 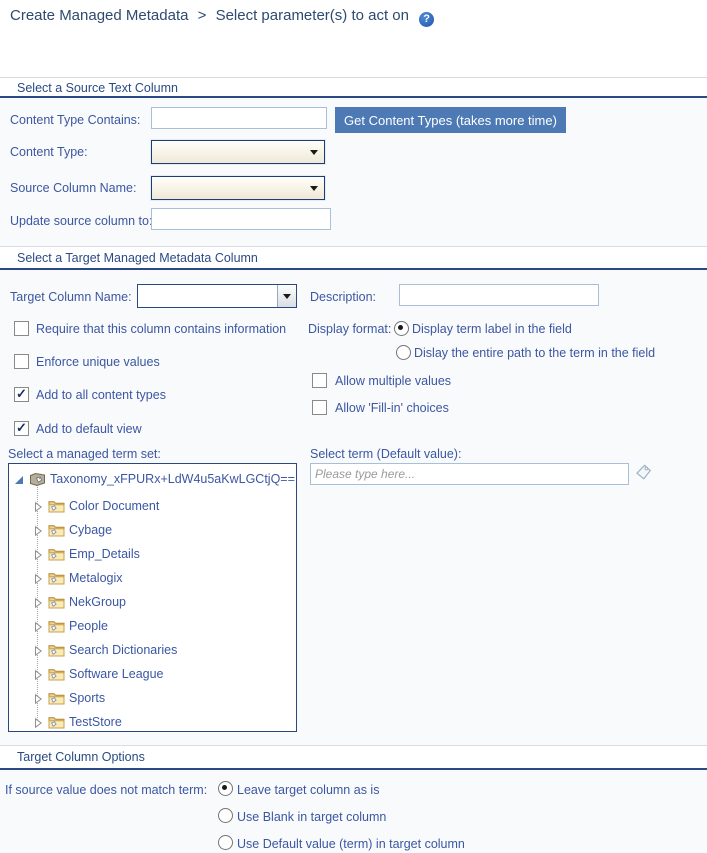 I want to click on content-type-select, so click(x=238, y=152).